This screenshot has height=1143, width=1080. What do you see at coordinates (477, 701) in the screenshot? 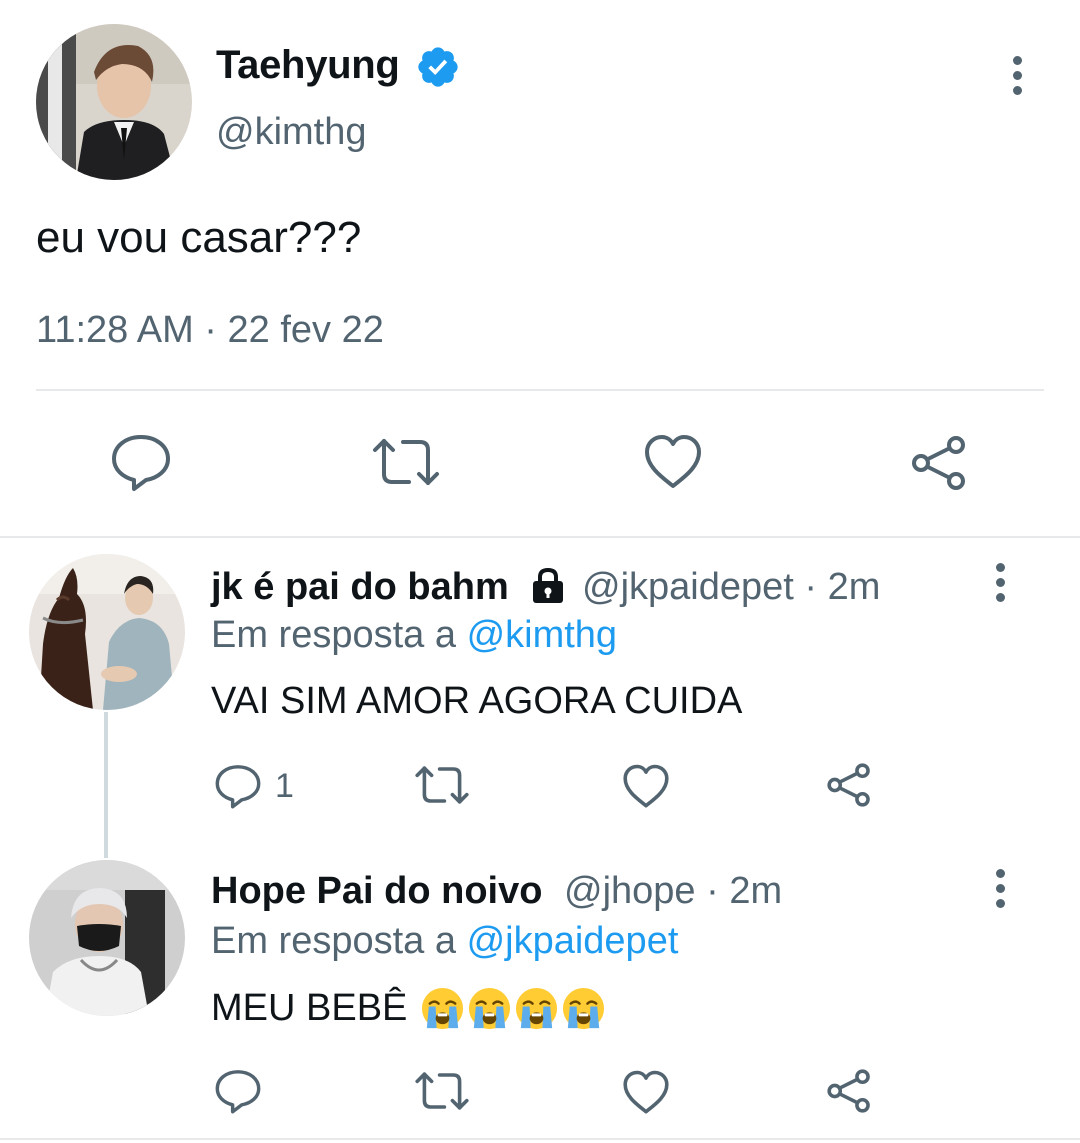
I see `reply-text: VAI SIM AMOR AGORA CUIDA` at bounding box center [477, 701].